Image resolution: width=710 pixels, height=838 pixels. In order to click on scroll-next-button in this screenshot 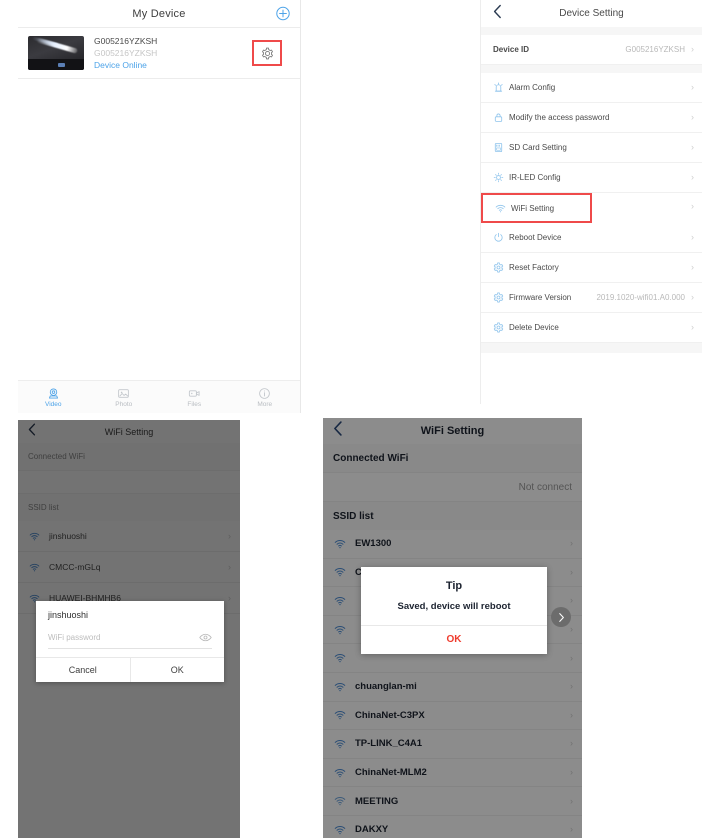, I will do `click(561, 617)`.